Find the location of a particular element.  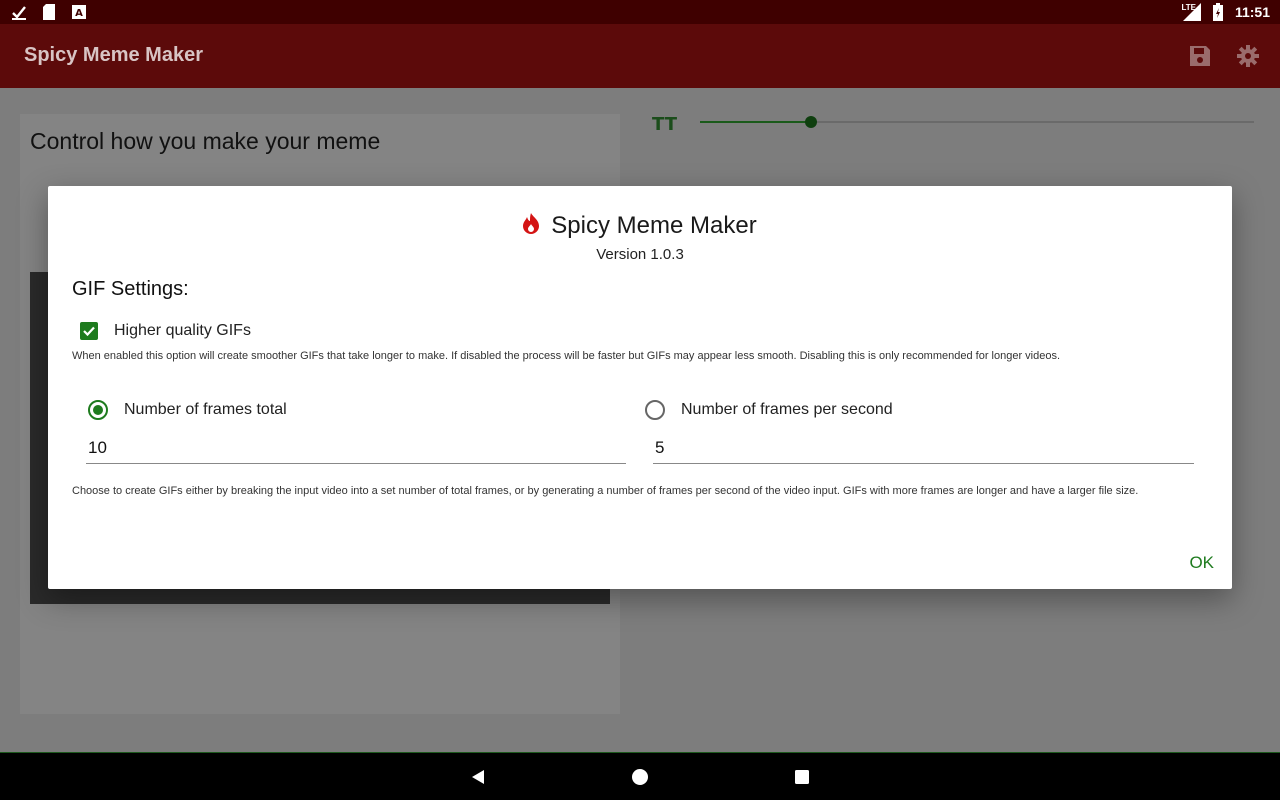

frames-total-label: Number of frames total is located at coordinates (205, 409).